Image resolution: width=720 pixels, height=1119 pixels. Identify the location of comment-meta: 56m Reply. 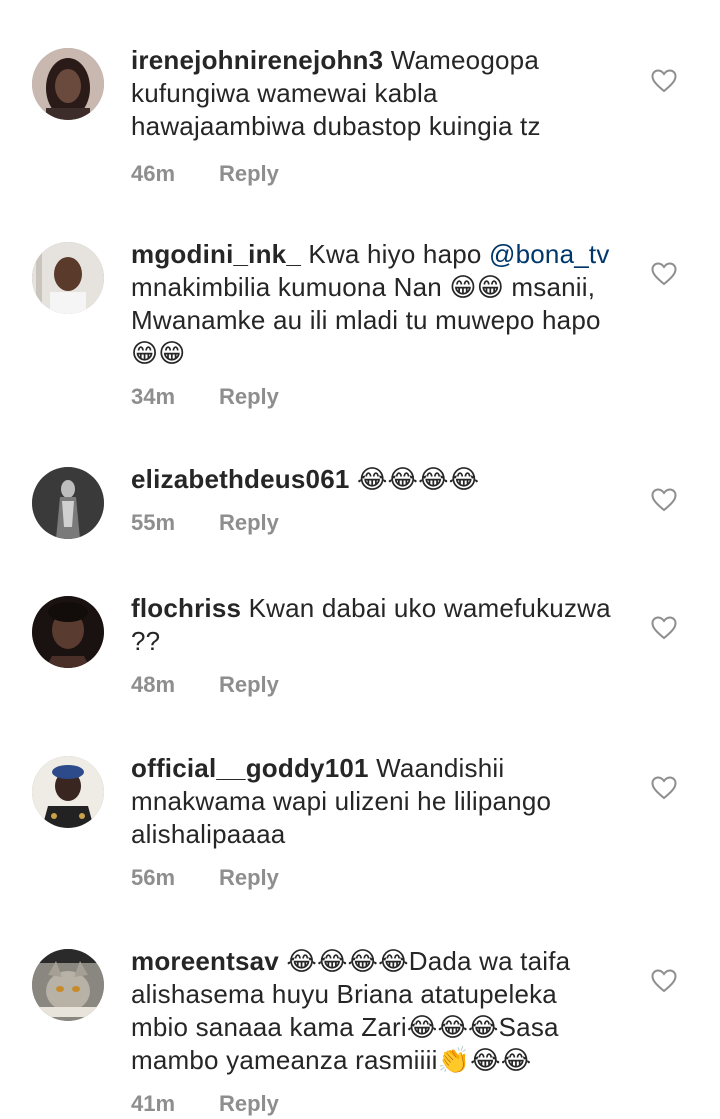
(371, 878).